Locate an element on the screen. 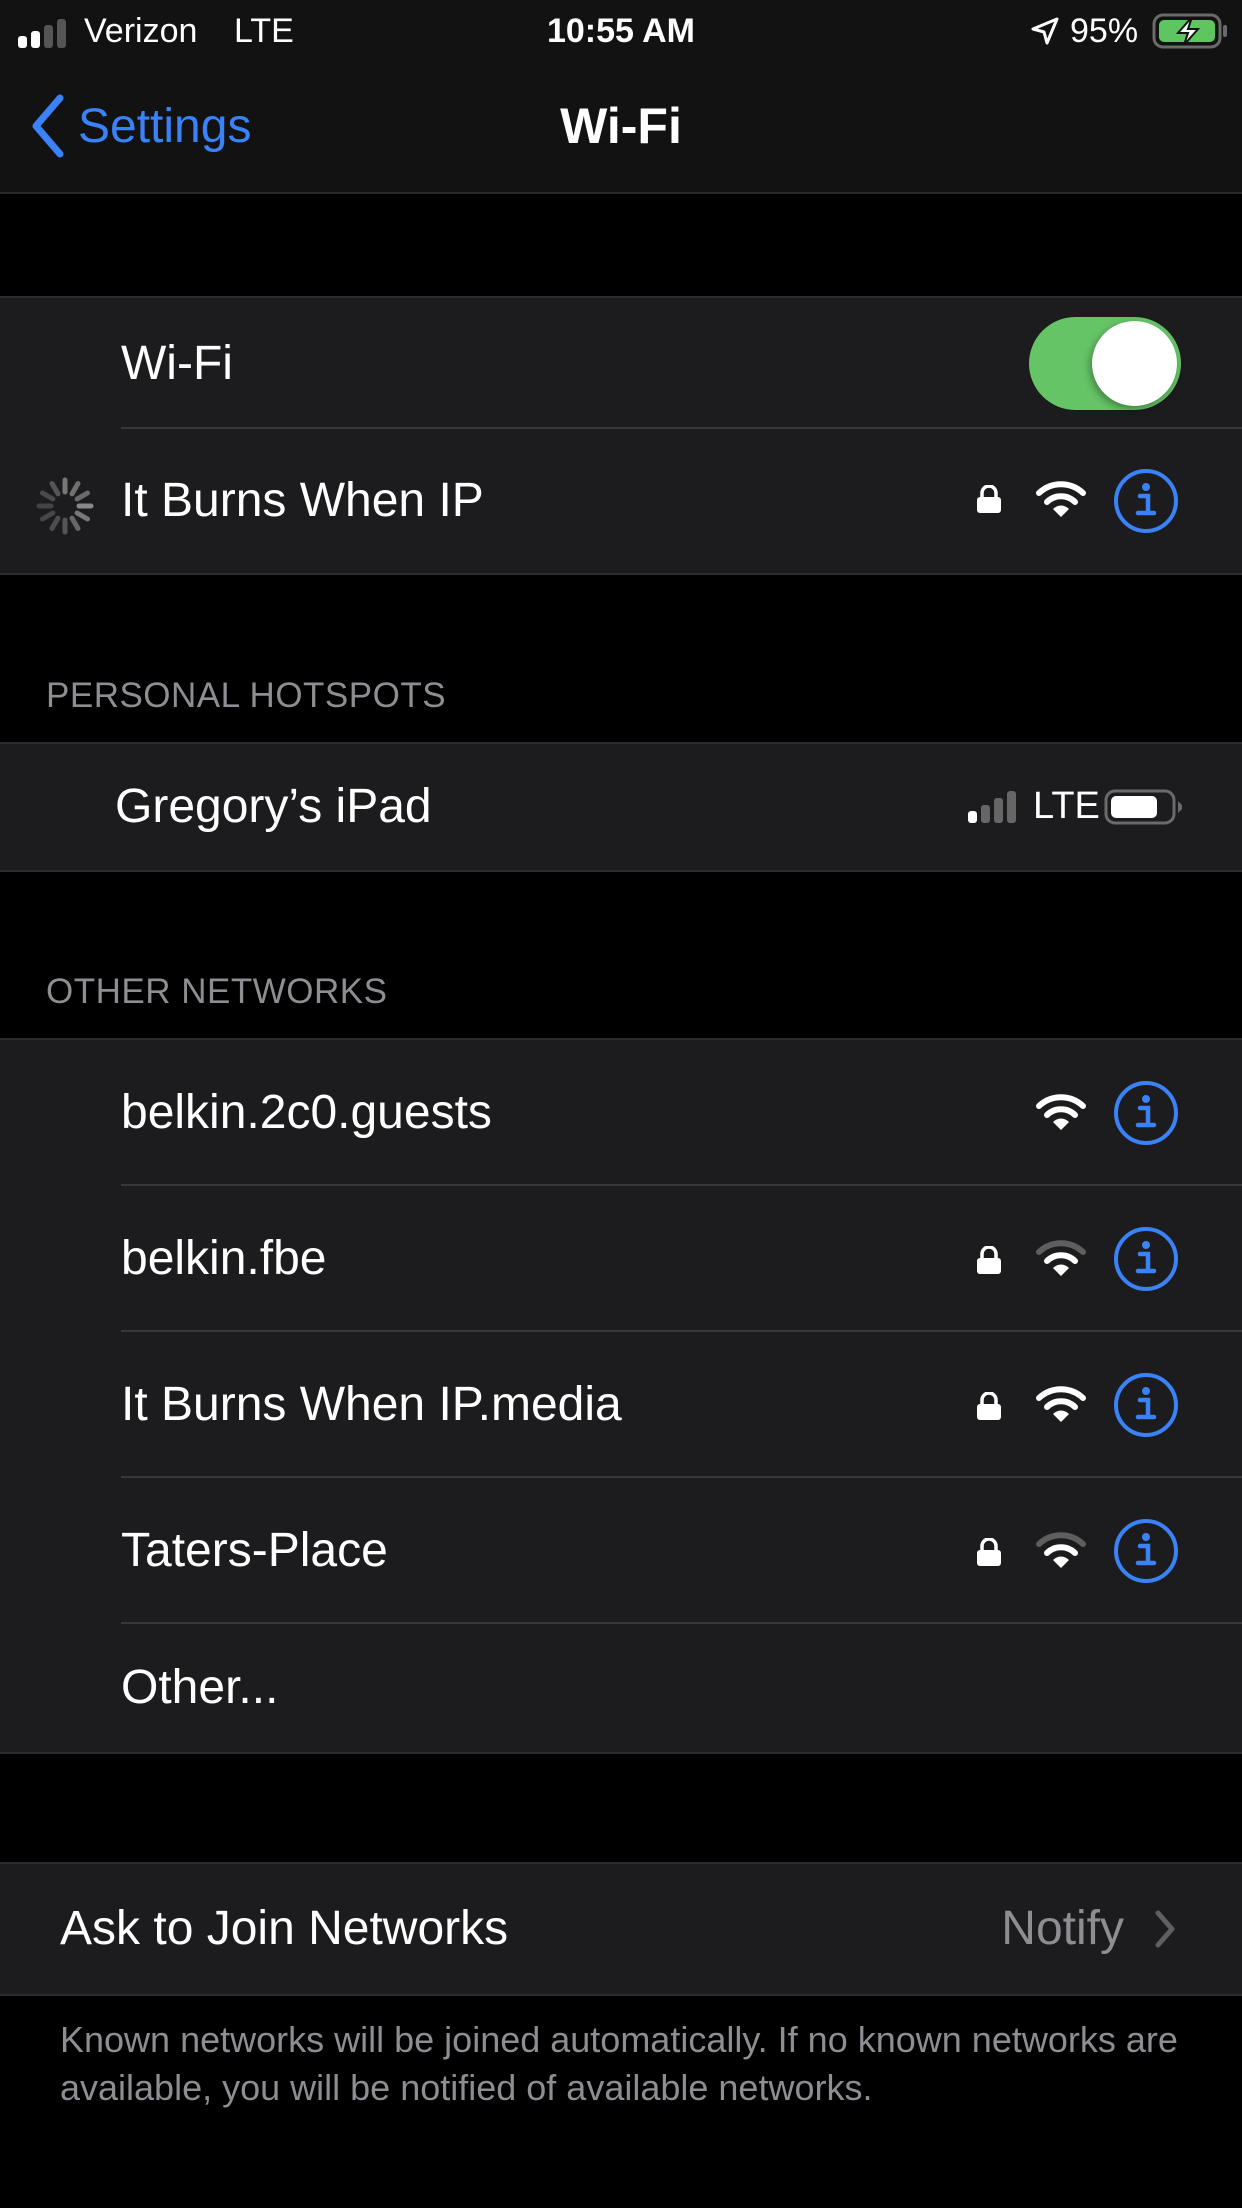  wifi-toggle-row: Wi-Fi is located at coordinates (621, 363).